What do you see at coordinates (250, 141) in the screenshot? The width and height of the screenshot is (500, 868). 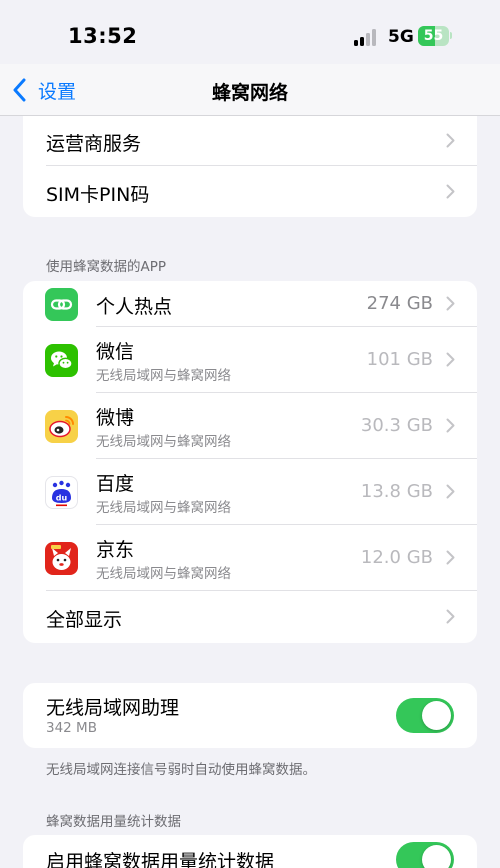 I see `carrier-services-row: 运营商服务` at bounding box center [250, 141].